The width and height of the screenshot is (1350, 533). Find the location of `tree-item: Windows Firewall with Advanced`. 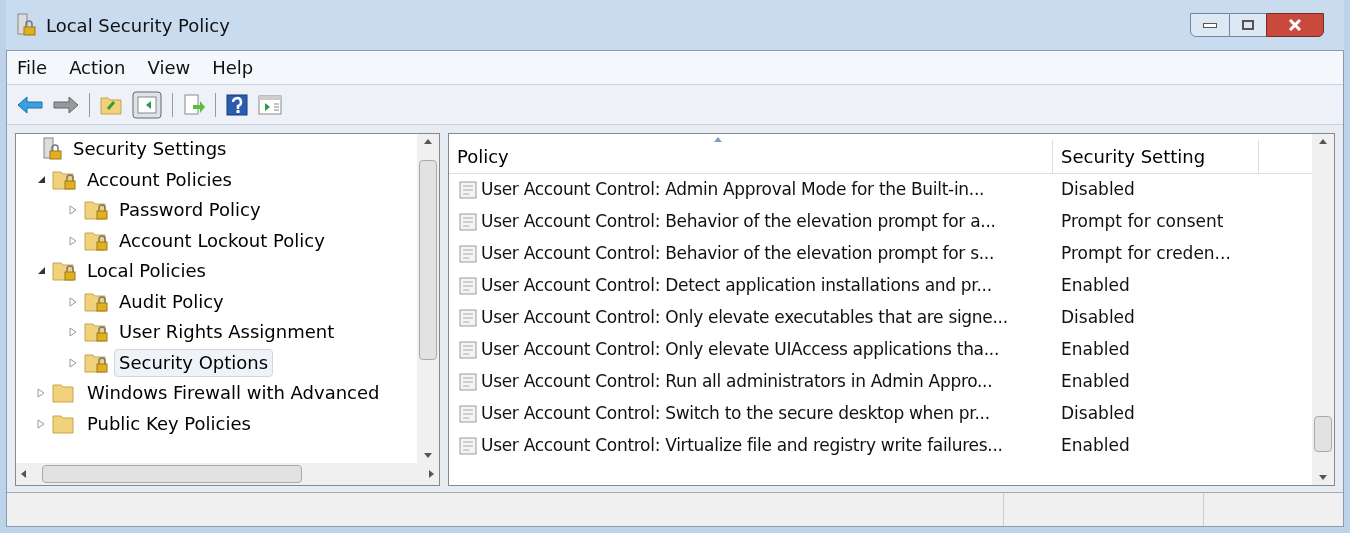

tree-item: Windows Firewall with Advanced is located at coordinates (233, 393).